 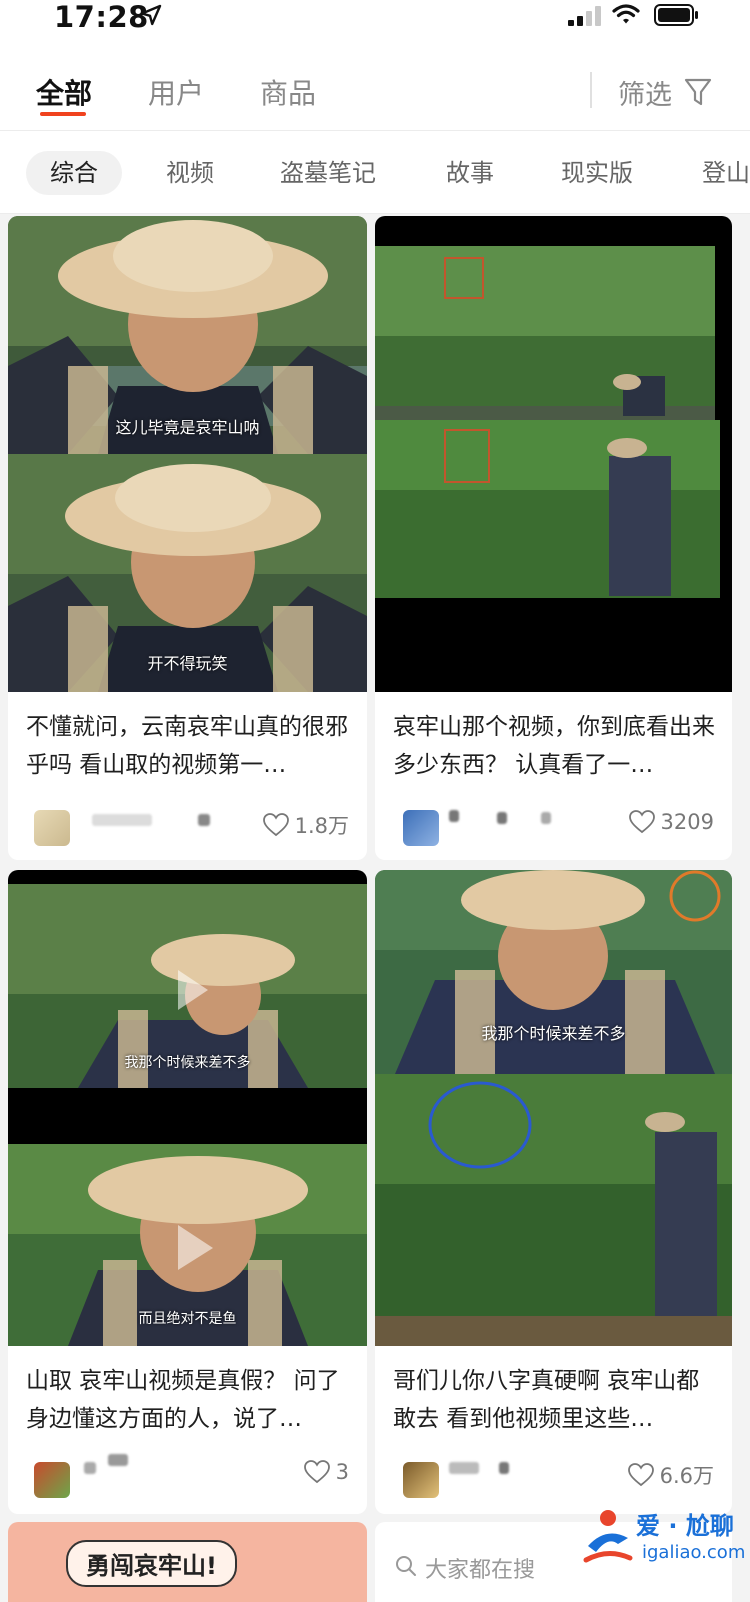 I want to click on card-thumbnail: 这儿毕竟是哀牢山呐 开不得玩笑, so click(x=187, y=454).